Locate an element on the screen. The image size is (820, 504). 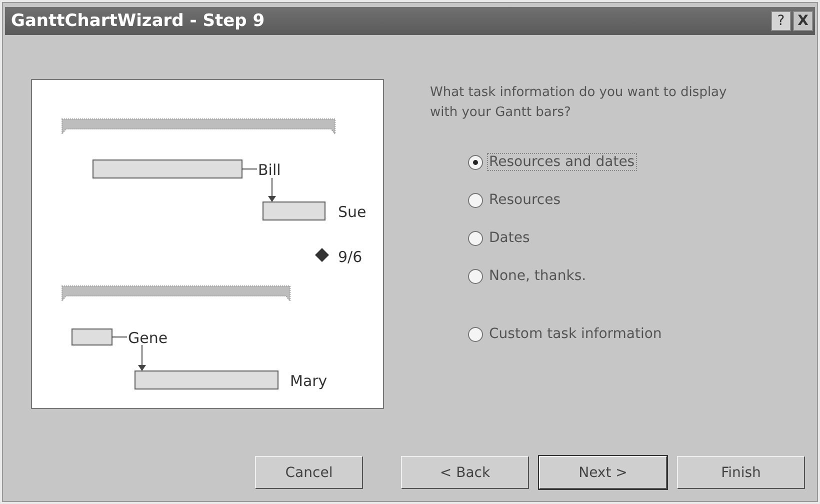
question-text: What task information do you want to display with your Gantt bars? is located at coordinates (579, 103).